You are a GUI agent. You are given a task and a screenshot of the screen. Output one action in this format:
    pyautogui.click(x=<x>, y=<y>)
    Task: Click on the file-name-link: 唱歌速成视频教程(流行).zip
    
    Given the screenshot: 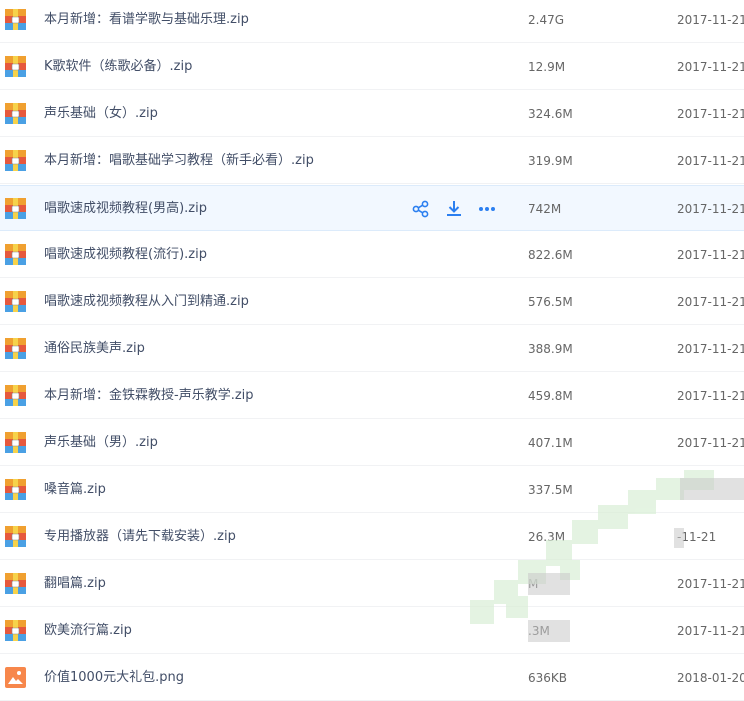 What is the action you would take?
    pyautogui.click(x=125, y=255)
    